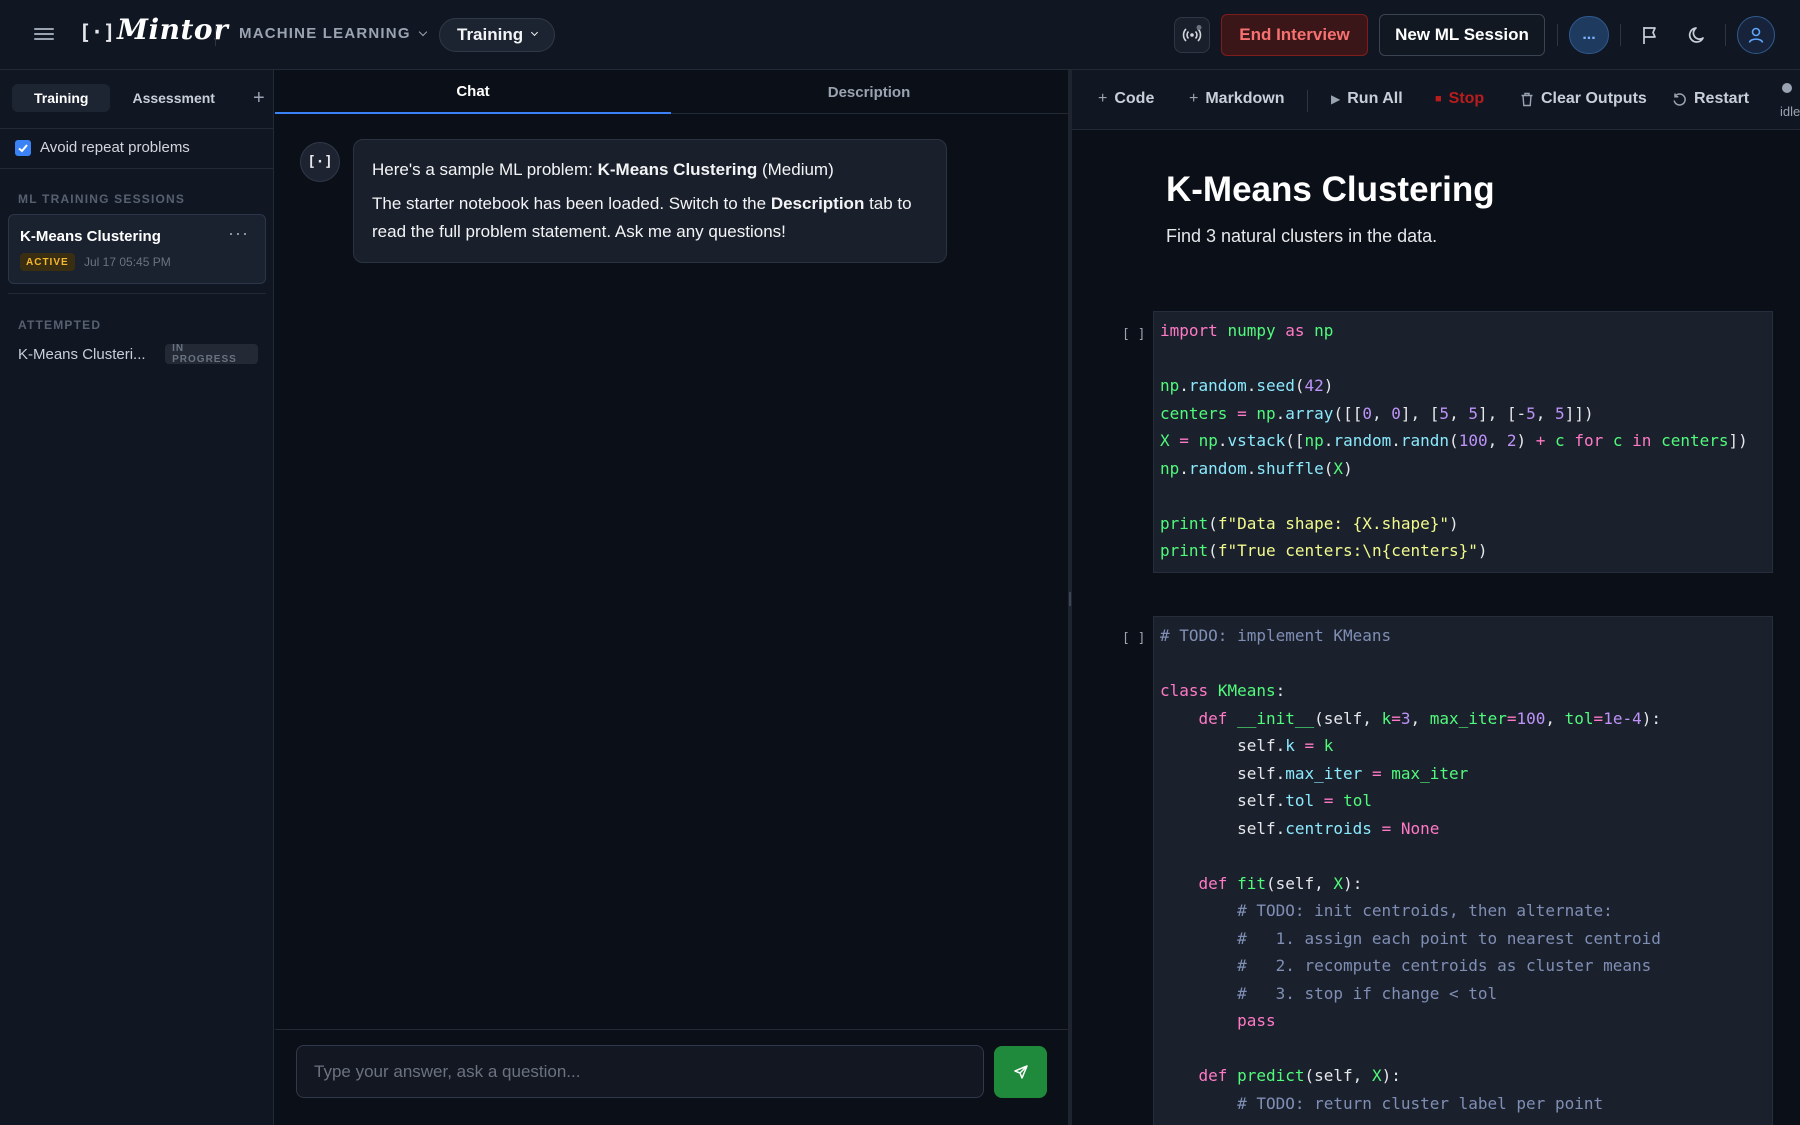  I want to click on button-label: Restart, so click(1722, 98).